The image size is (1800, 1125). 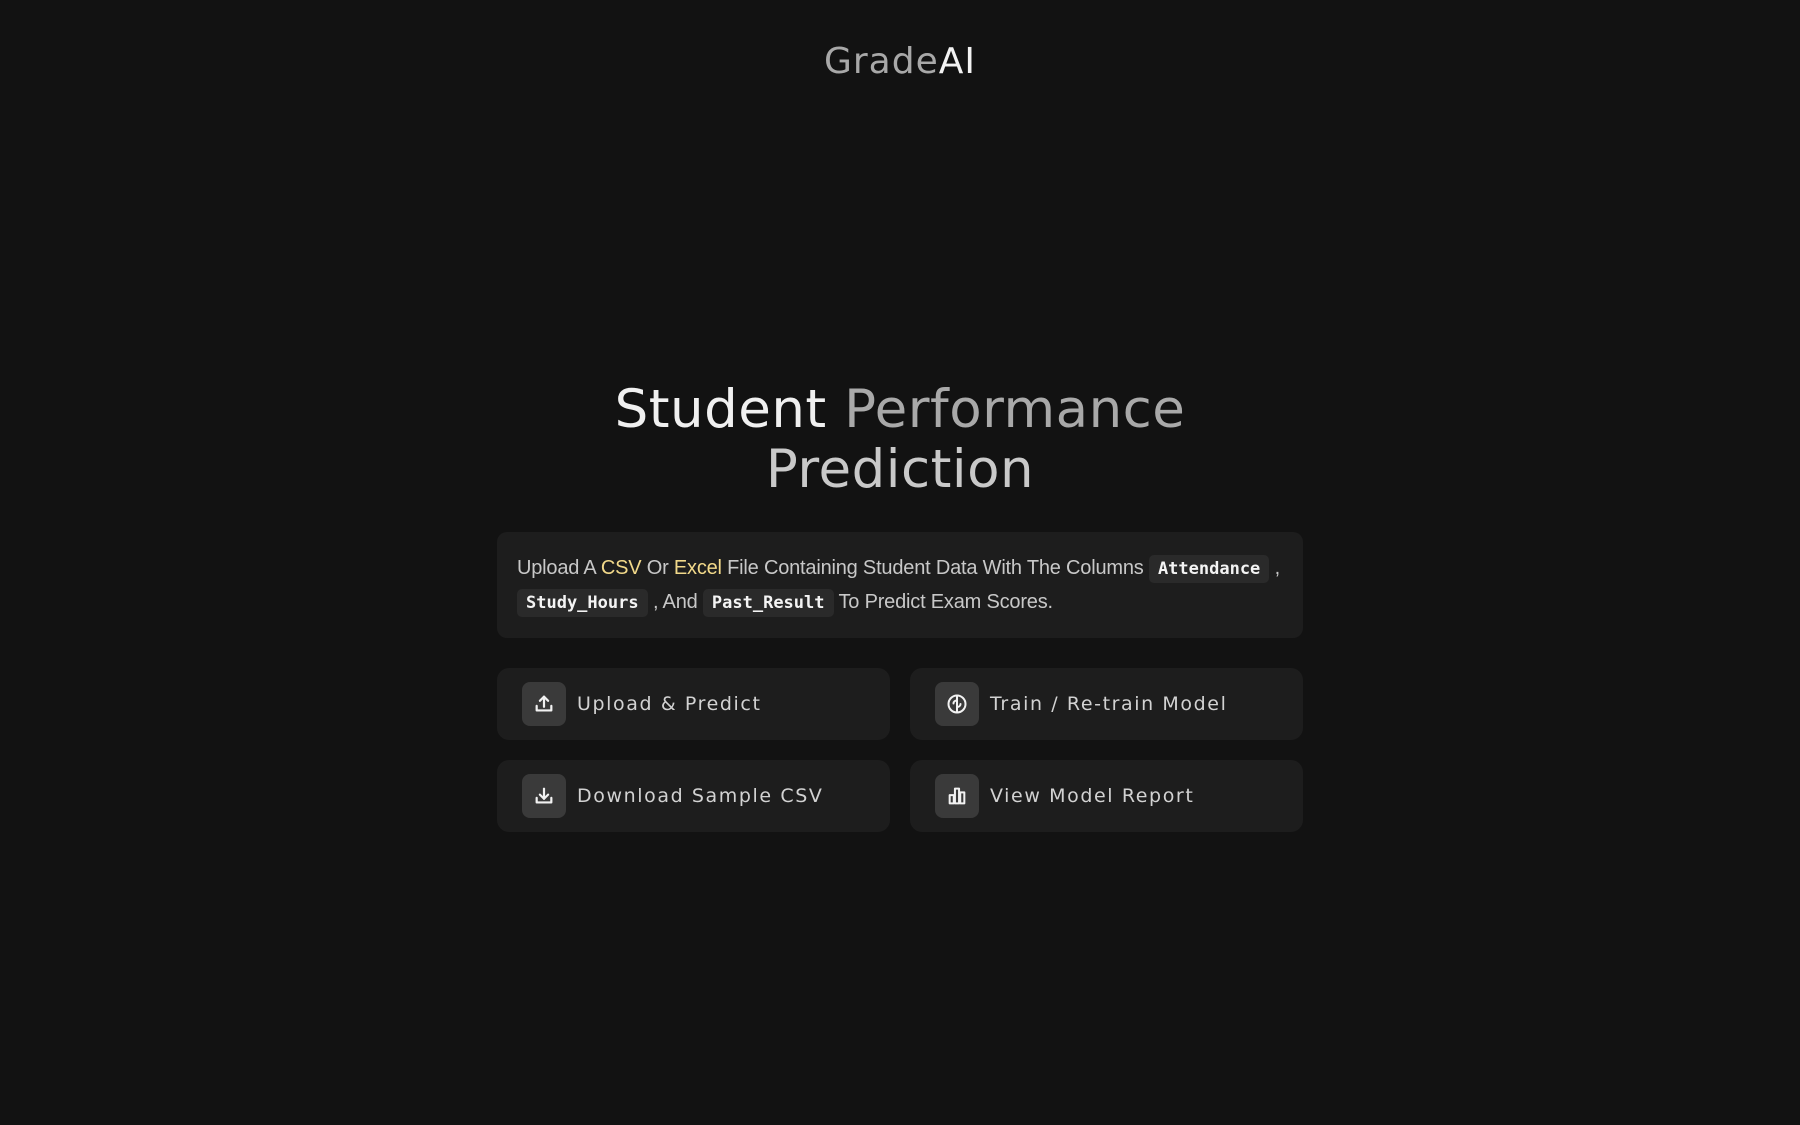 I want to click on download-sample-label: Download Sample CSV, so click(x=700, y=796).